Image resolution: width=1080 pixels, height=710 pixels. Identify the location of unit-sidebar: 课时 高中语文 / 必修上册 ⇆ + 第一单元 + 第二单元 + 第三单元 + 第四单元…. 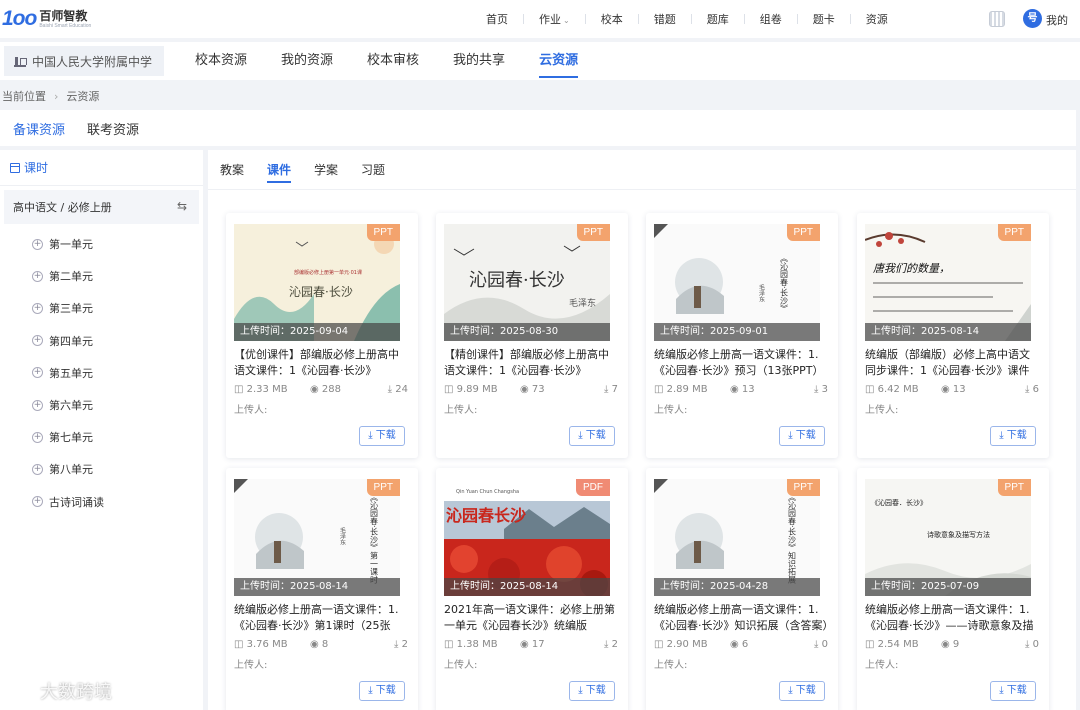
(101, 430).